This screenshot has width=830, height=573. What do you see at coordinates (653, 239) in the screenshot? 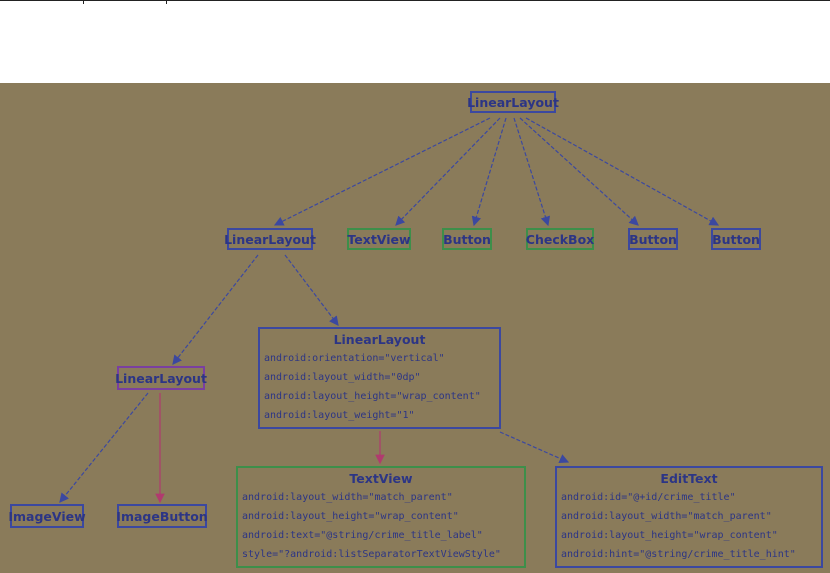
I see `node-button-2: Button` at bounding box center [653, 239].